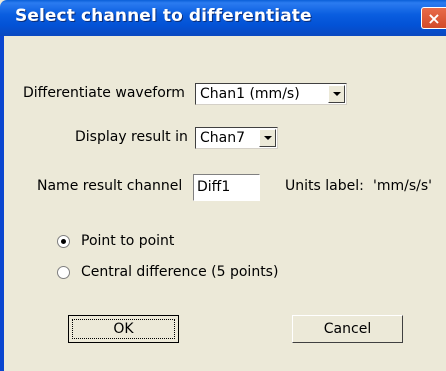  I want to click on close-icon: ×, so click(433, 18).